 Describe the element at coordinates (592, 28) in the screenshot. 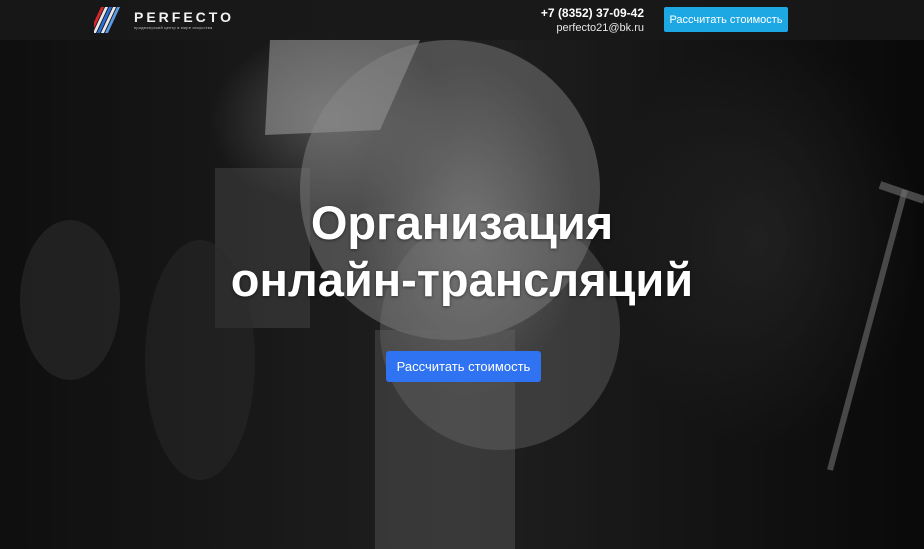

I see `email-link: perfecto21@bk.ru` at that location.